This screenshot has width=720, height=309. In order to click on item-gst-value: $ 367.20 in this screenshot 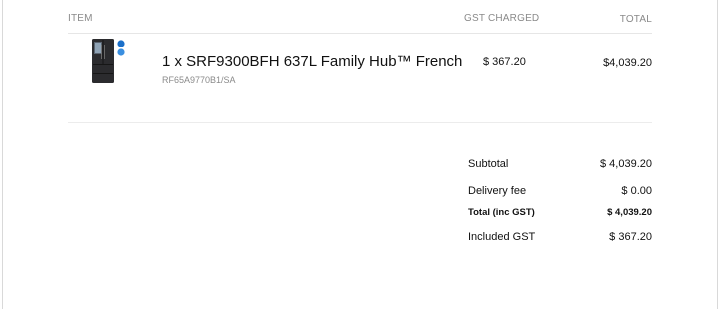, I will do `click(504, 62)`.